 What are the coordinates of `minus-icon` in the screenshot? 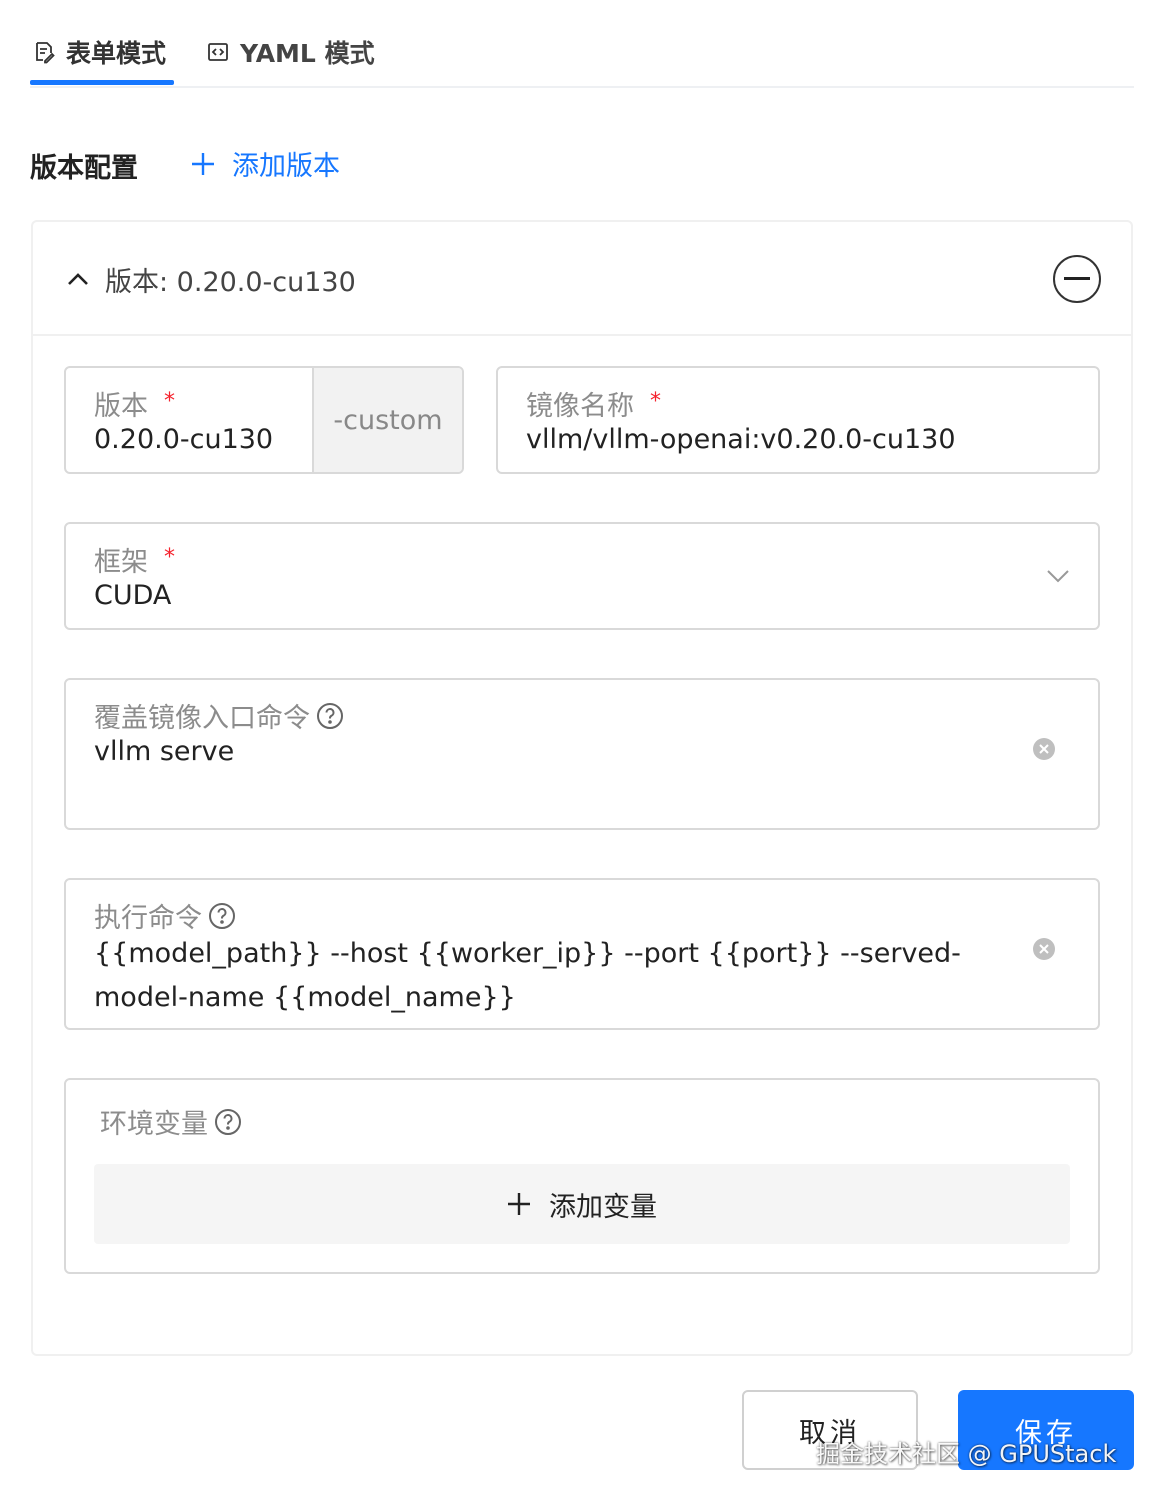 It's located at (1077, 278).